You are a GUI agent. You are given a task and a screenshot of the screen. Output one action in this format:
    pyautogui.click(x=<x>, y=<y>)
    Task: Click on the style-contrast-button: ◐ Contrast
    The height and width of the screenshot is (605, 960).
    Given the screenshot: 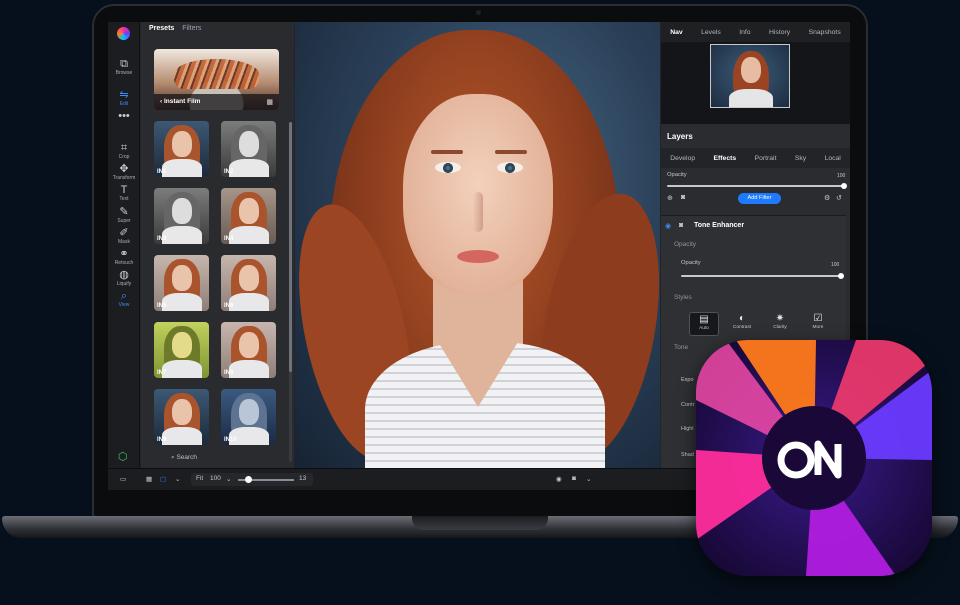 What is the action you would take?
    pyautogui.click(x=742, y=324)
    